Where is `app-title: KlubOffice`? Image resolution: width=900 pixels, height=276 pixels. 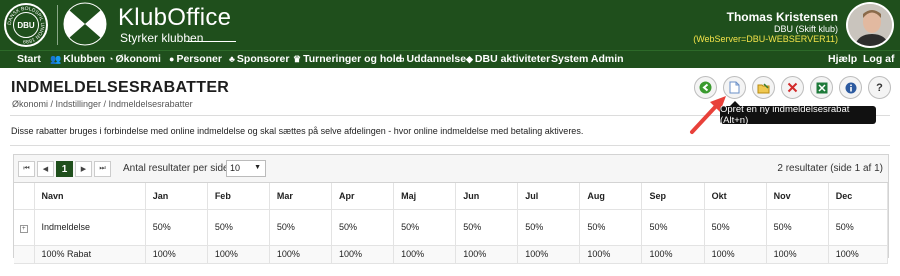 app-title: KlubOffice is located at coordinates (175, 17).